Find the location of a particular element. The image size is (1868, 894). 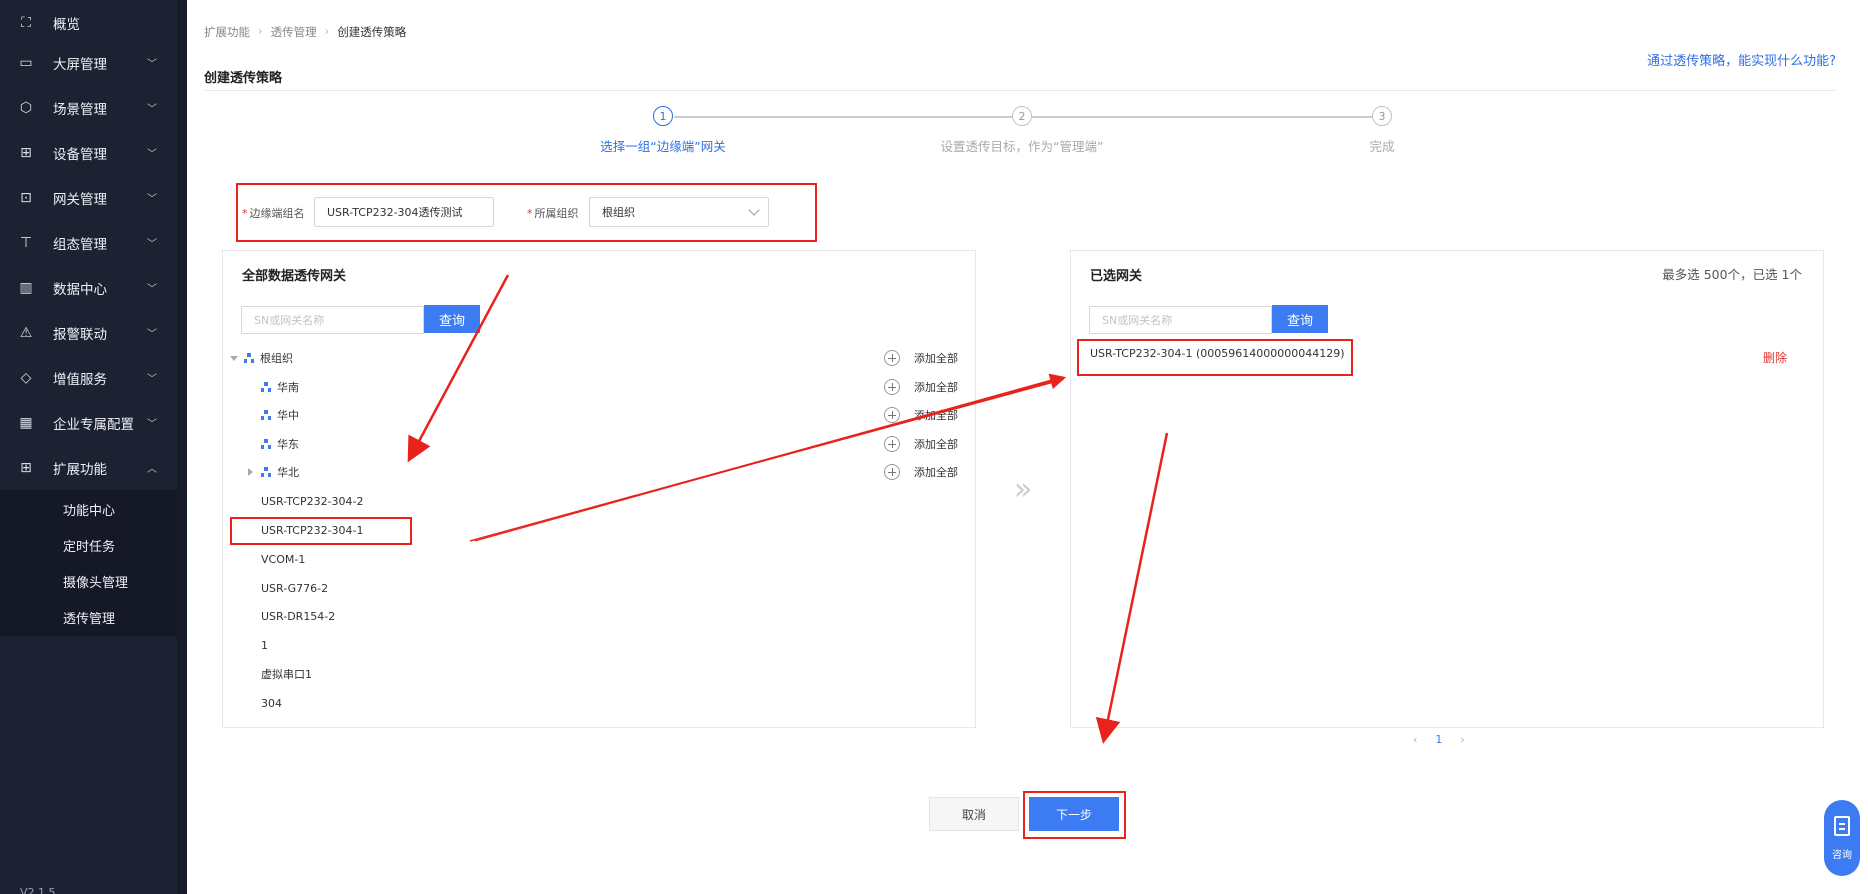

next-page-button: › is located at coordinates (1462, 739).